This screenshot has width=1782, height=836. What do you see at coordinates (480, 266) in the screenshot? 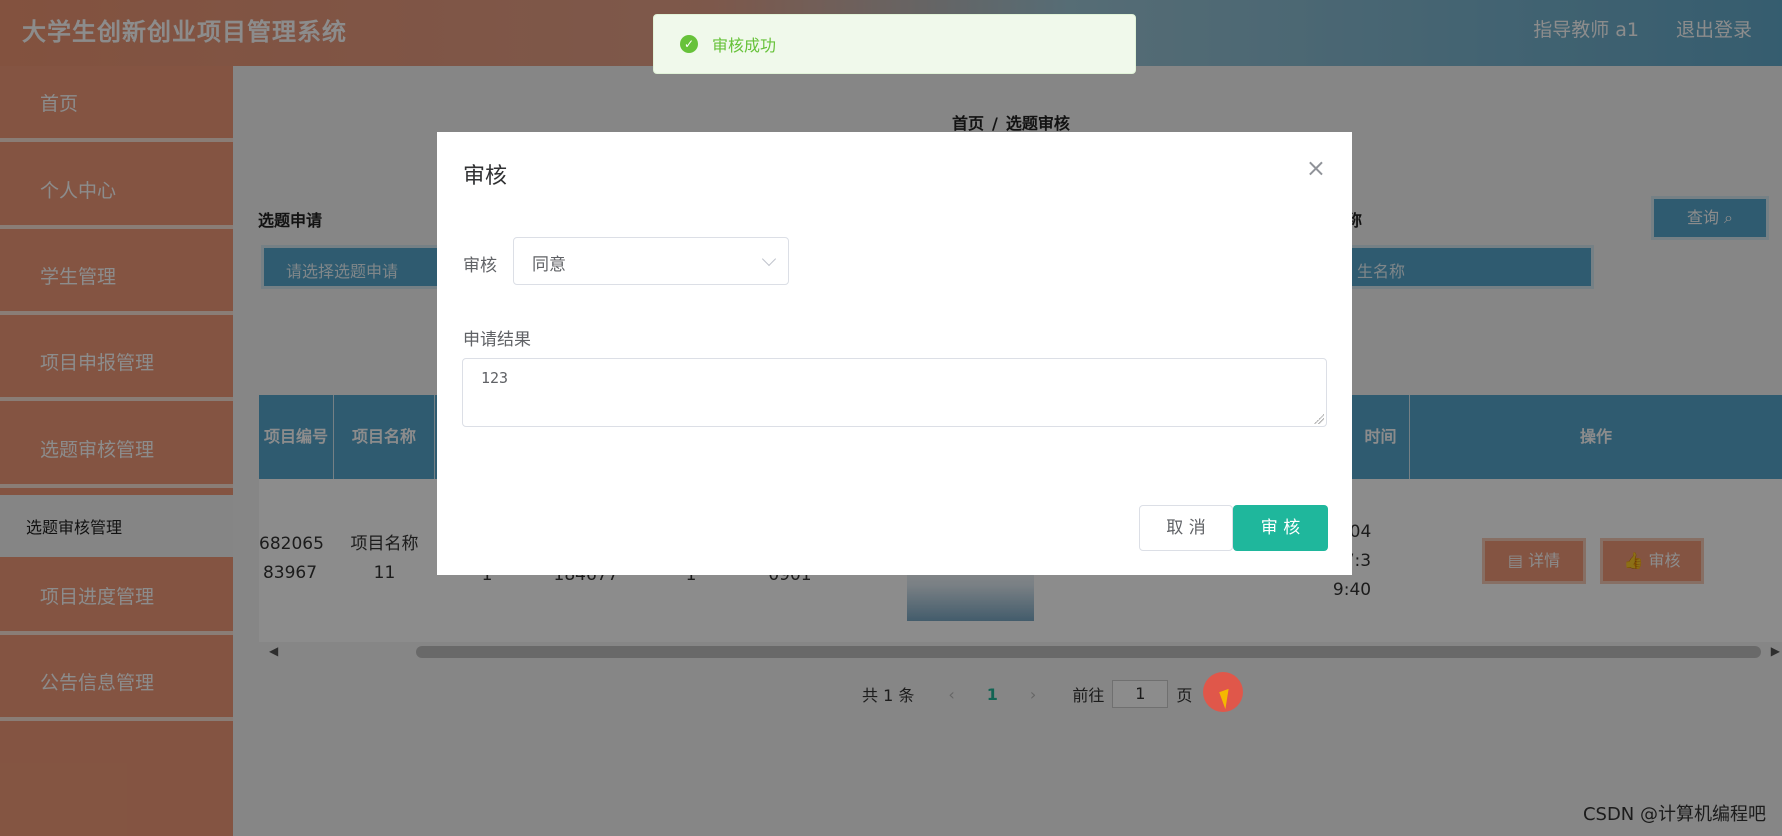
I see `audit-field-label: 审核` at bounding box center [480, 266].